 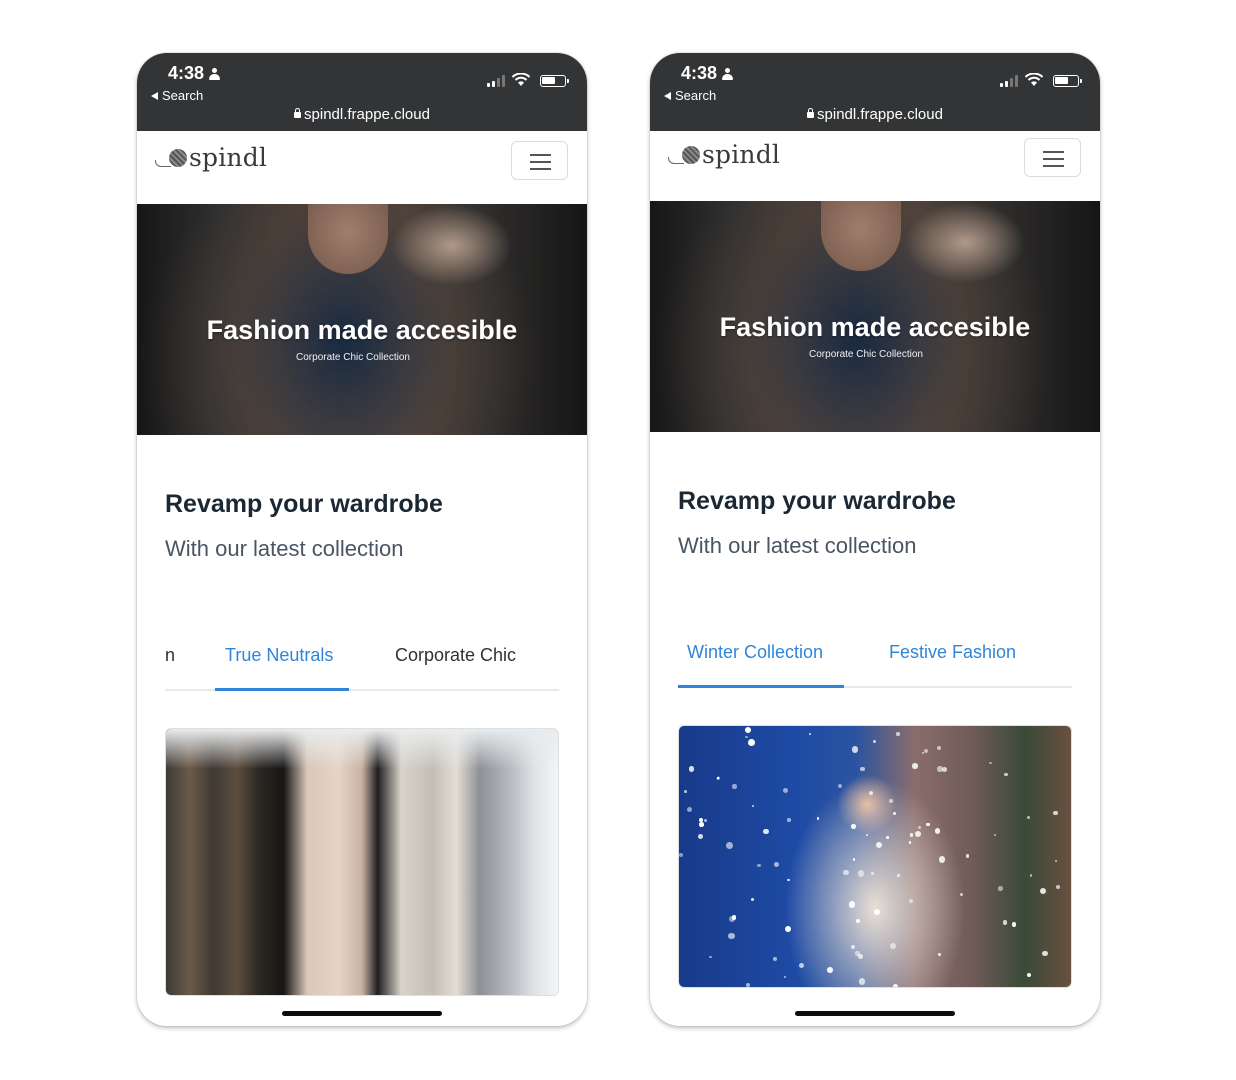 What do you see at coordinates (455, 655) in the screenshot?
I see `tab-corporate-chic: Corporate Chic` at bounding box center [455, 655].